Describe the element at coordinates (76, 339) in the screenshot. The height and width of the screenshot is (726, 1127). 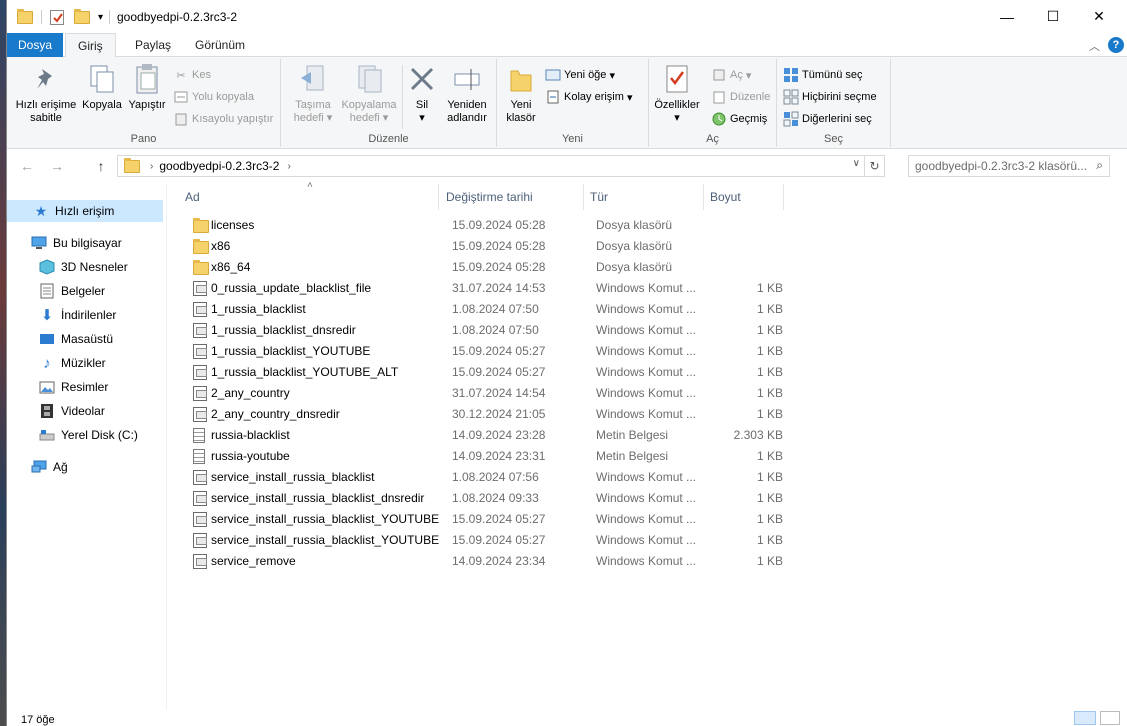
I see `nav-desktop: Masaüstü` at that location.